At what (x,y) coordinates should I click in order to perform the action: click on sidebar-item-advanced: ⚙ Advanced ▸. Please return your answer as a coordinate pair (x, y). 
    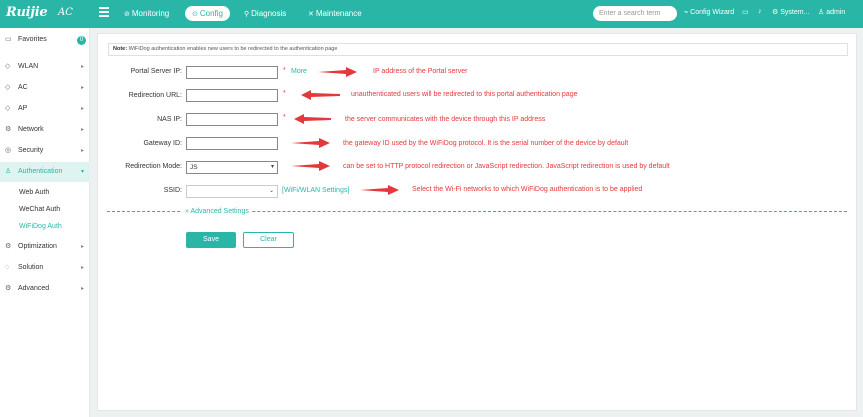
    Looking at the image, I should click on (45, 289).